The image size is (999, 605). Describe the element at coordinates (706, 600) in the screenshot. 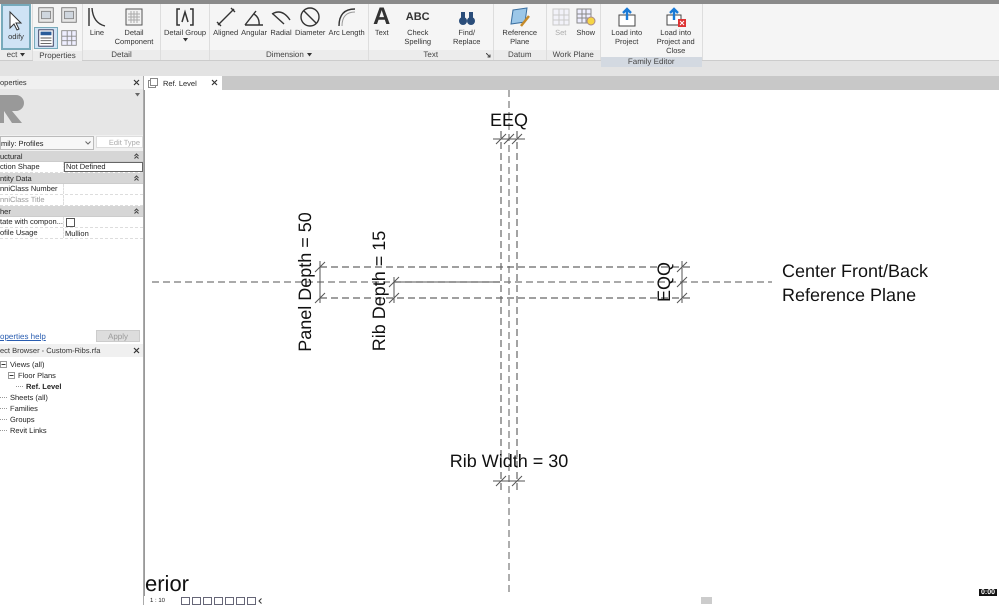

I see `scrollbar-thumb` at that location.